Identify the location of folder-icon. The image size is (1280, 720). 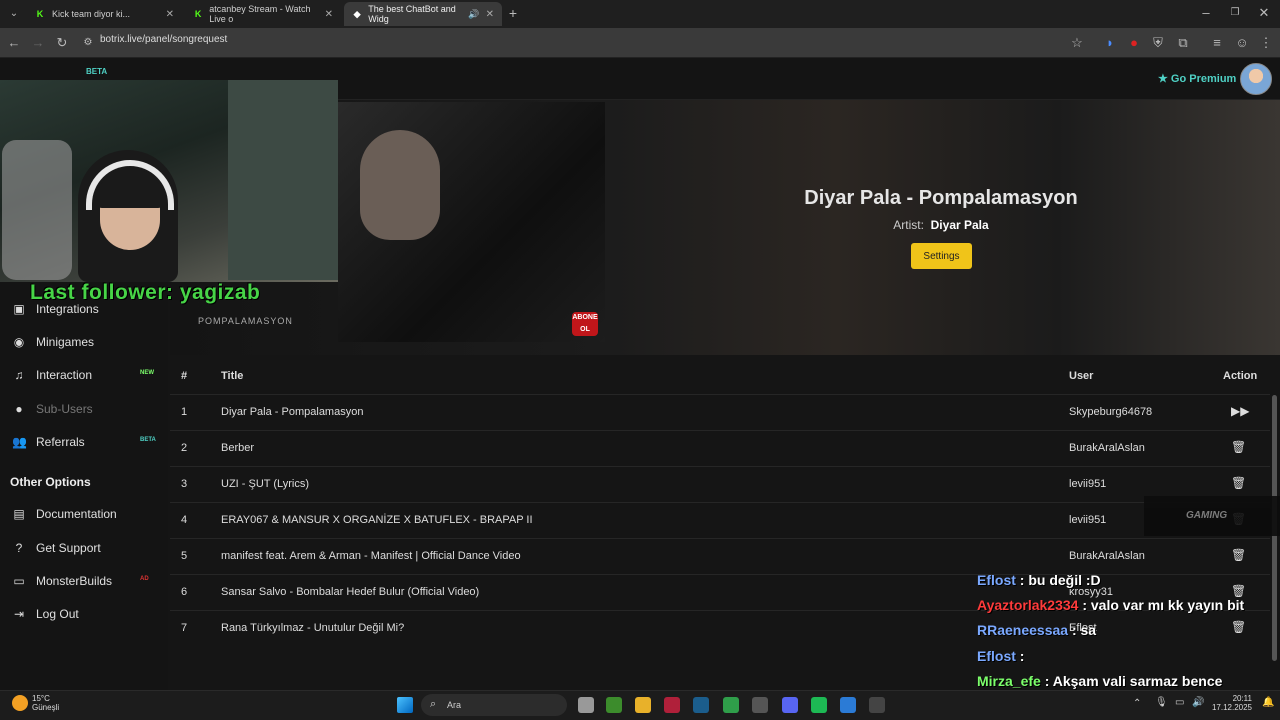
(643, 705).